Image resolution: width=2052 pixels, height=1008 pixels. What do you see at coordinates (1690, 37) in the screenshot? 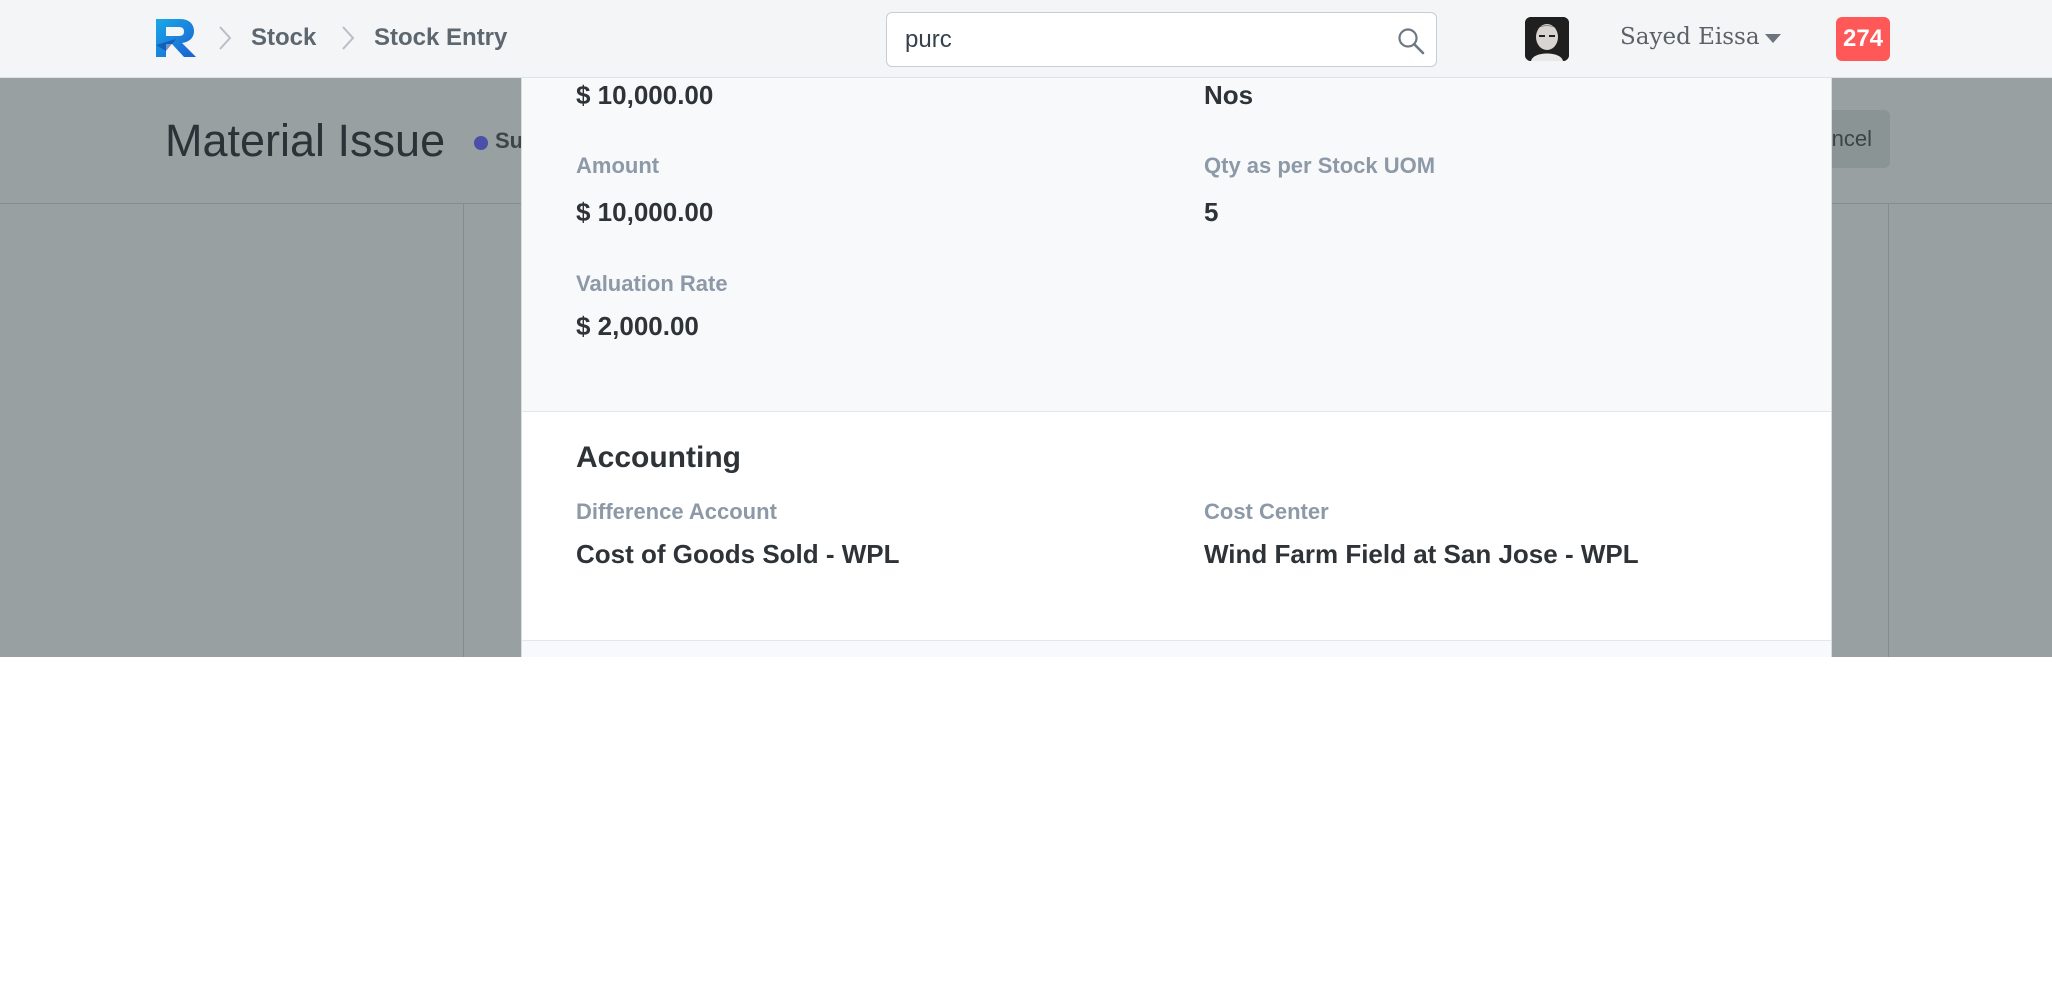
I see `user-name: Sayed Eissa` at bounding box center [1690, 37].